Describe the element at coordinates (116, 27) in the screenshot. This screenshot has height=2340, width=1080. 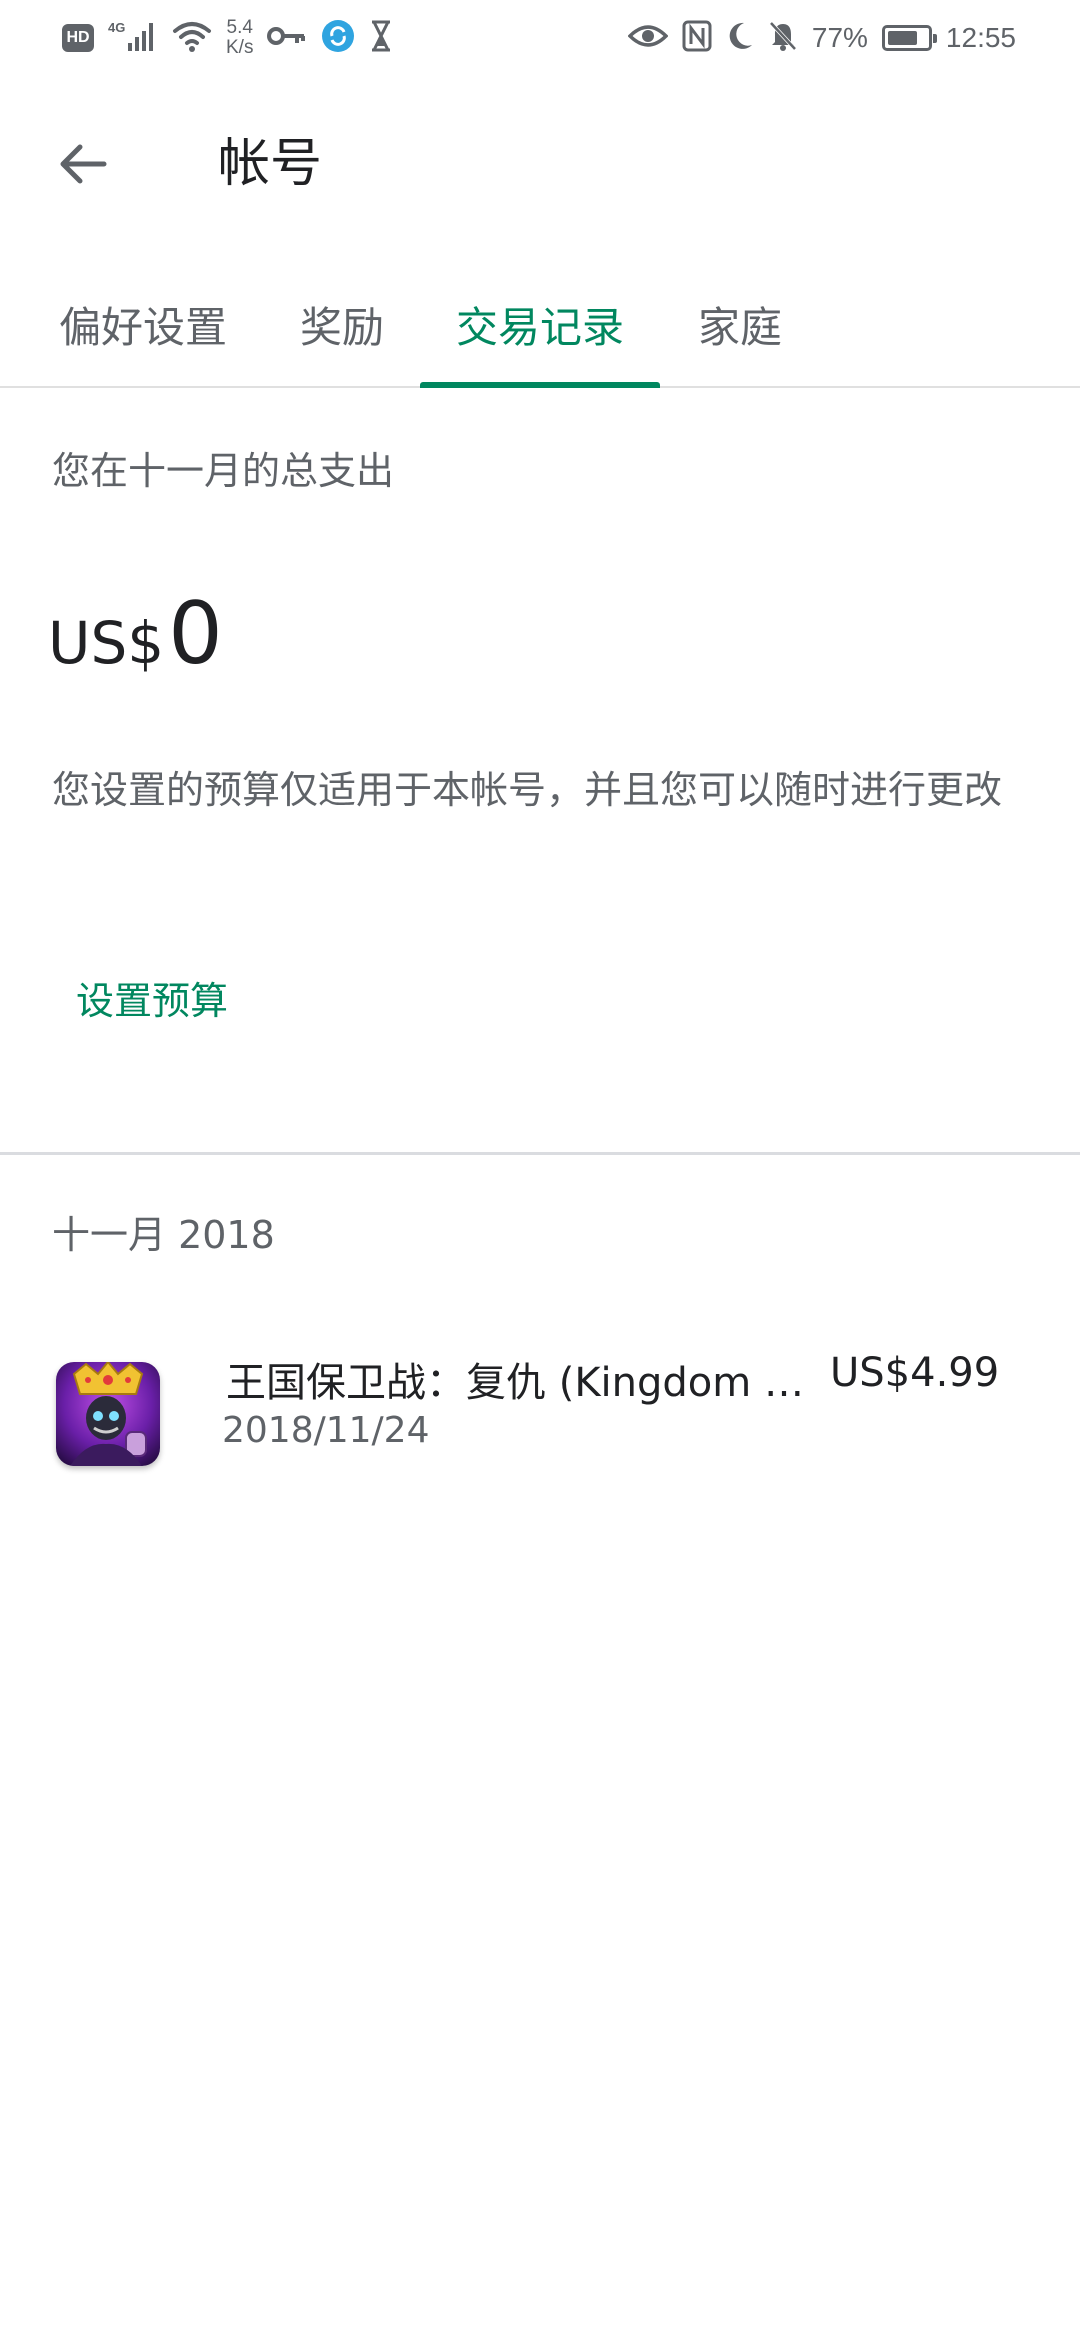
I see `svg-text: 4G` at that location.